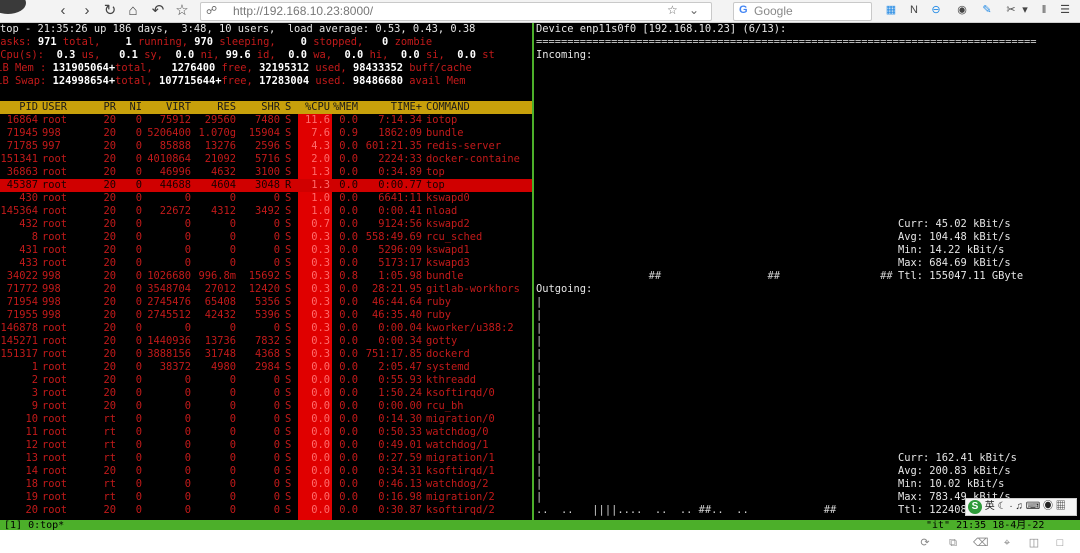 The height and width of the screenshot is (553, 1080). I want to click on profile-avatar, so click(13, 7).